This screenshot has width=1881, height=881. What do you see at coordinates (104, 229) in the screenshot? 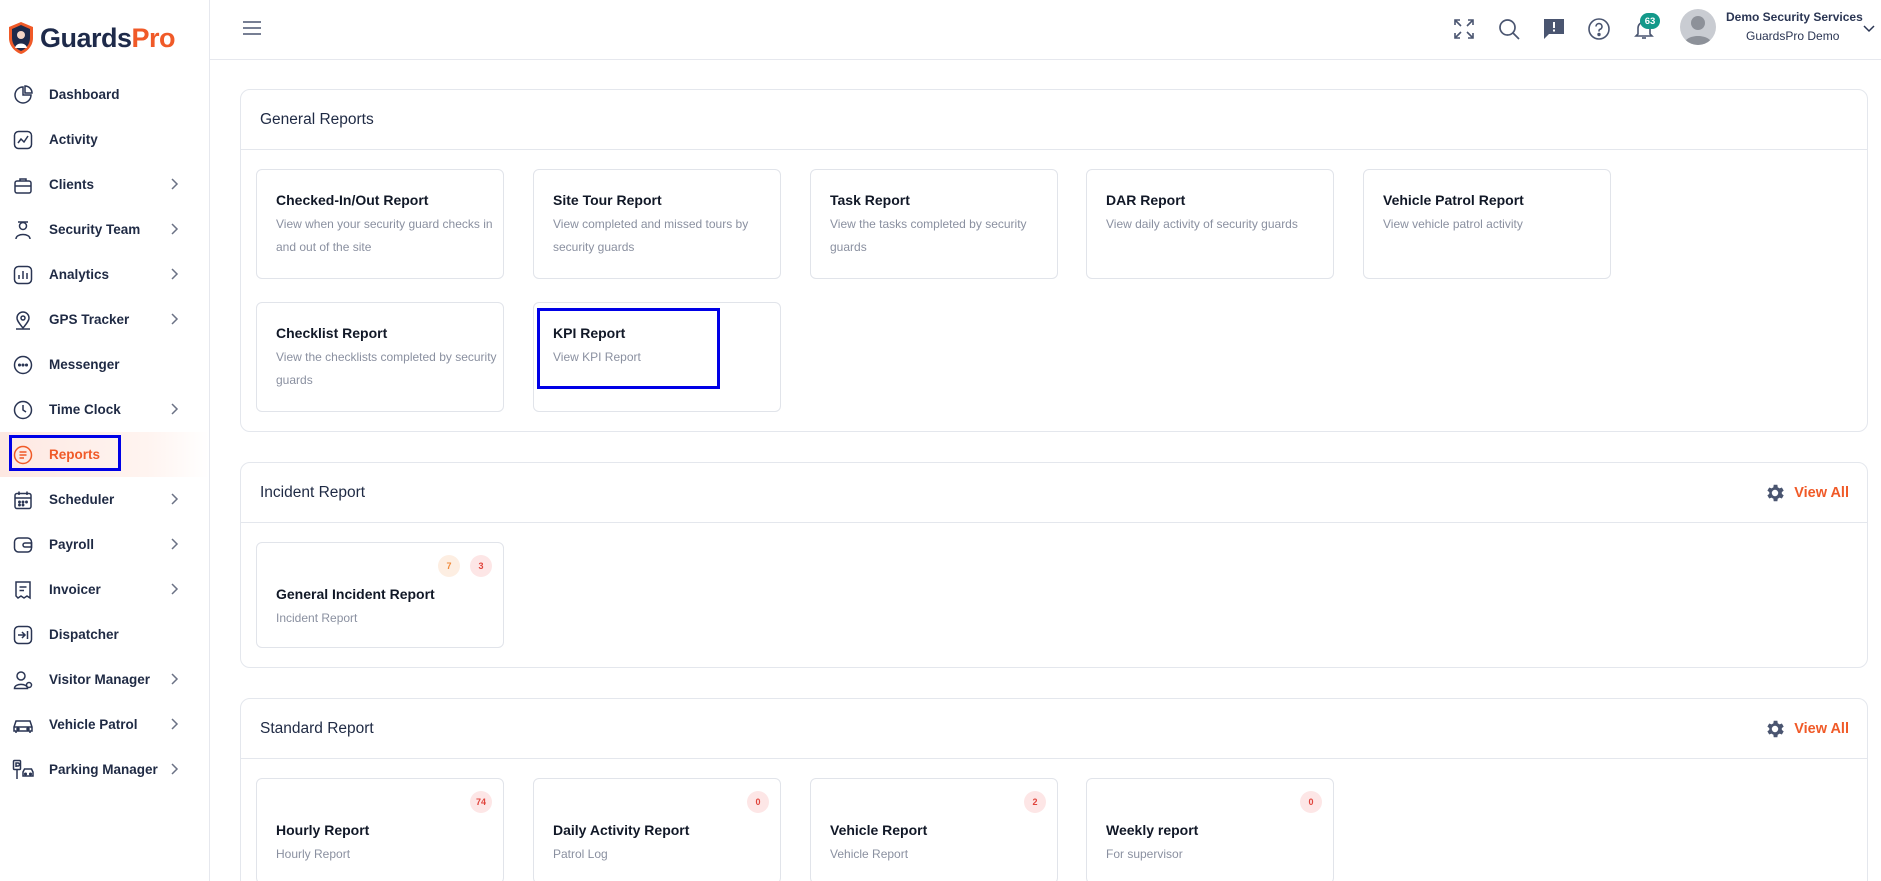
I see `sidebar-item-security-team: Security Team` at bounding box center [104, 229].